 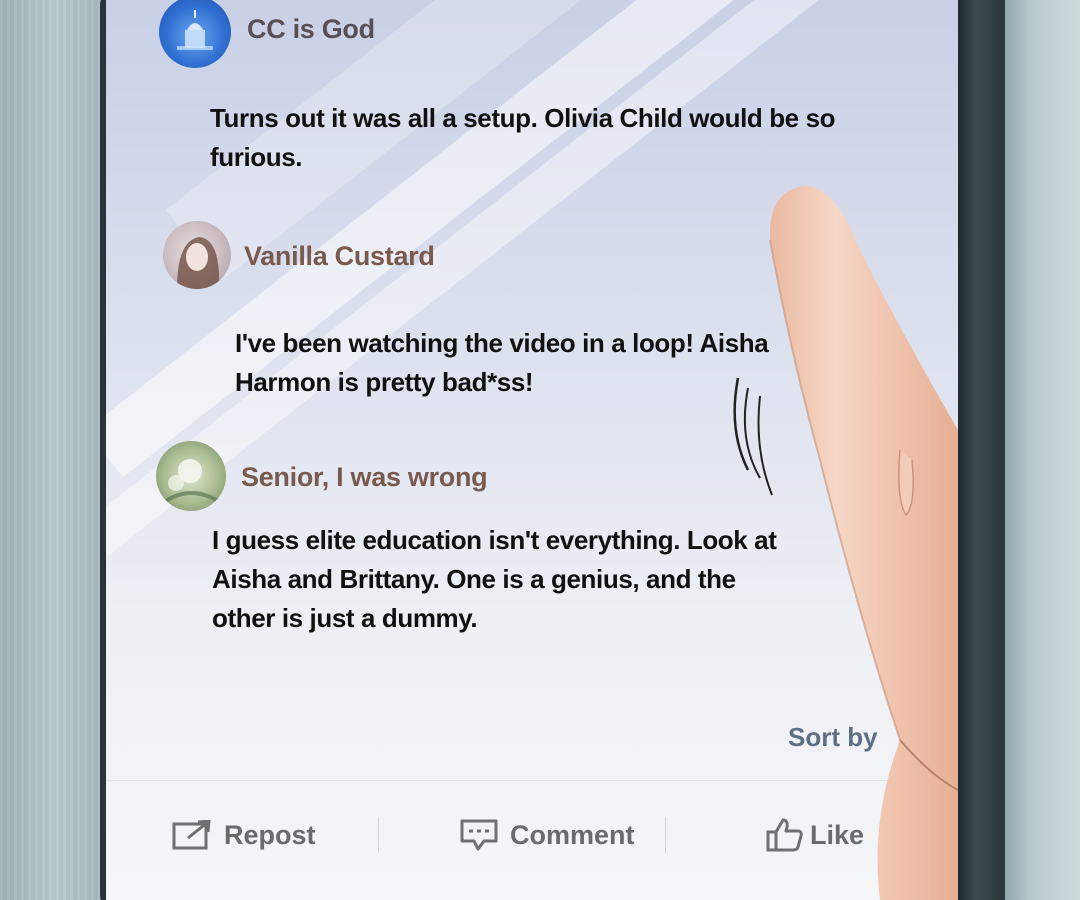 I want to click on like-button: Like, so click(x=815, y=835).